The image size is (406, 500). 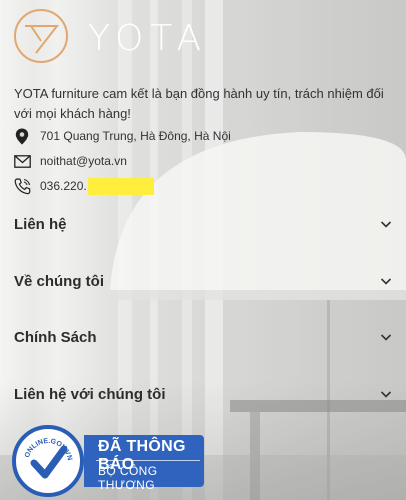 What do you see at coordinates (203, 394) in the screenshot?
I see `accordion-lien-he-voi-chung-toi: Liên hệ với chúng tôi` at bounding box center [203, 394].